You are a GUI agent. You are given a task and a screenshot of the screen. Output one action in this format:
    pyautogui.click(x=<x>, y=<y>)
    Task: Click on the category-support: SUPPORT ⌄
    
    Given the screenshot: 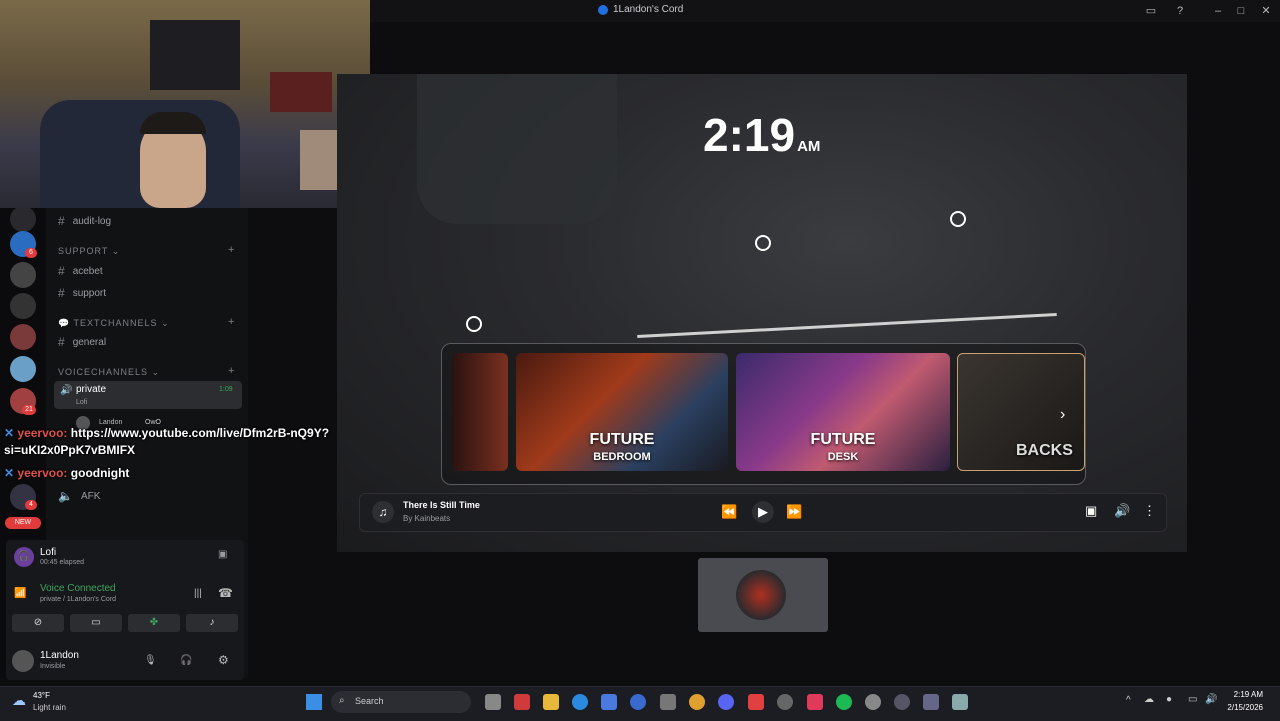 What is the action you would take?
    pyautogui.click(x=89, y=251)
    